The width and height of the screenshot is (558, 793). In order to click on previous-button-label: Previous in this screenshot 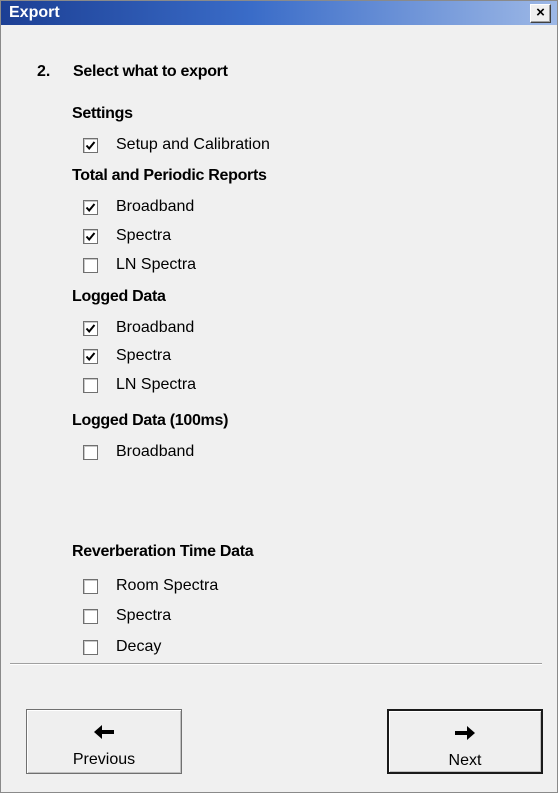, I will do `click(104, 759)`.